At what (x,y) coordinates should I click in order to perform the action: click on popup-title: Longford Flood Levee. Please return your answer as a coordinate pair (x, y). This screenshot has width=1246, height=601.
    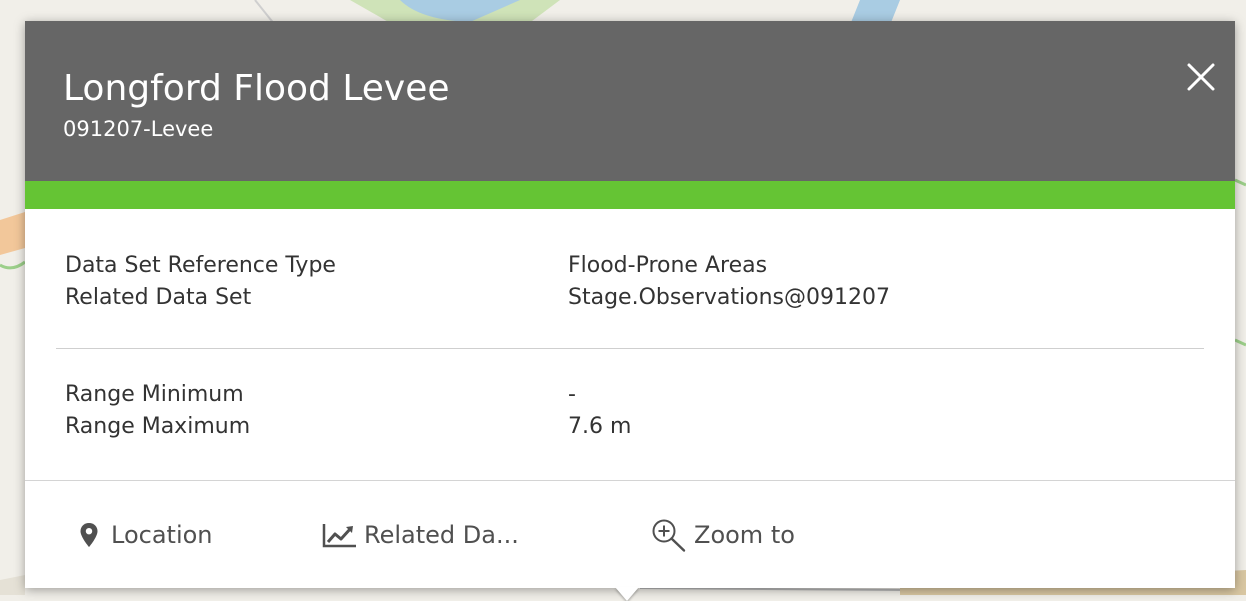
    Looking at the image, I should click on (256, 88).